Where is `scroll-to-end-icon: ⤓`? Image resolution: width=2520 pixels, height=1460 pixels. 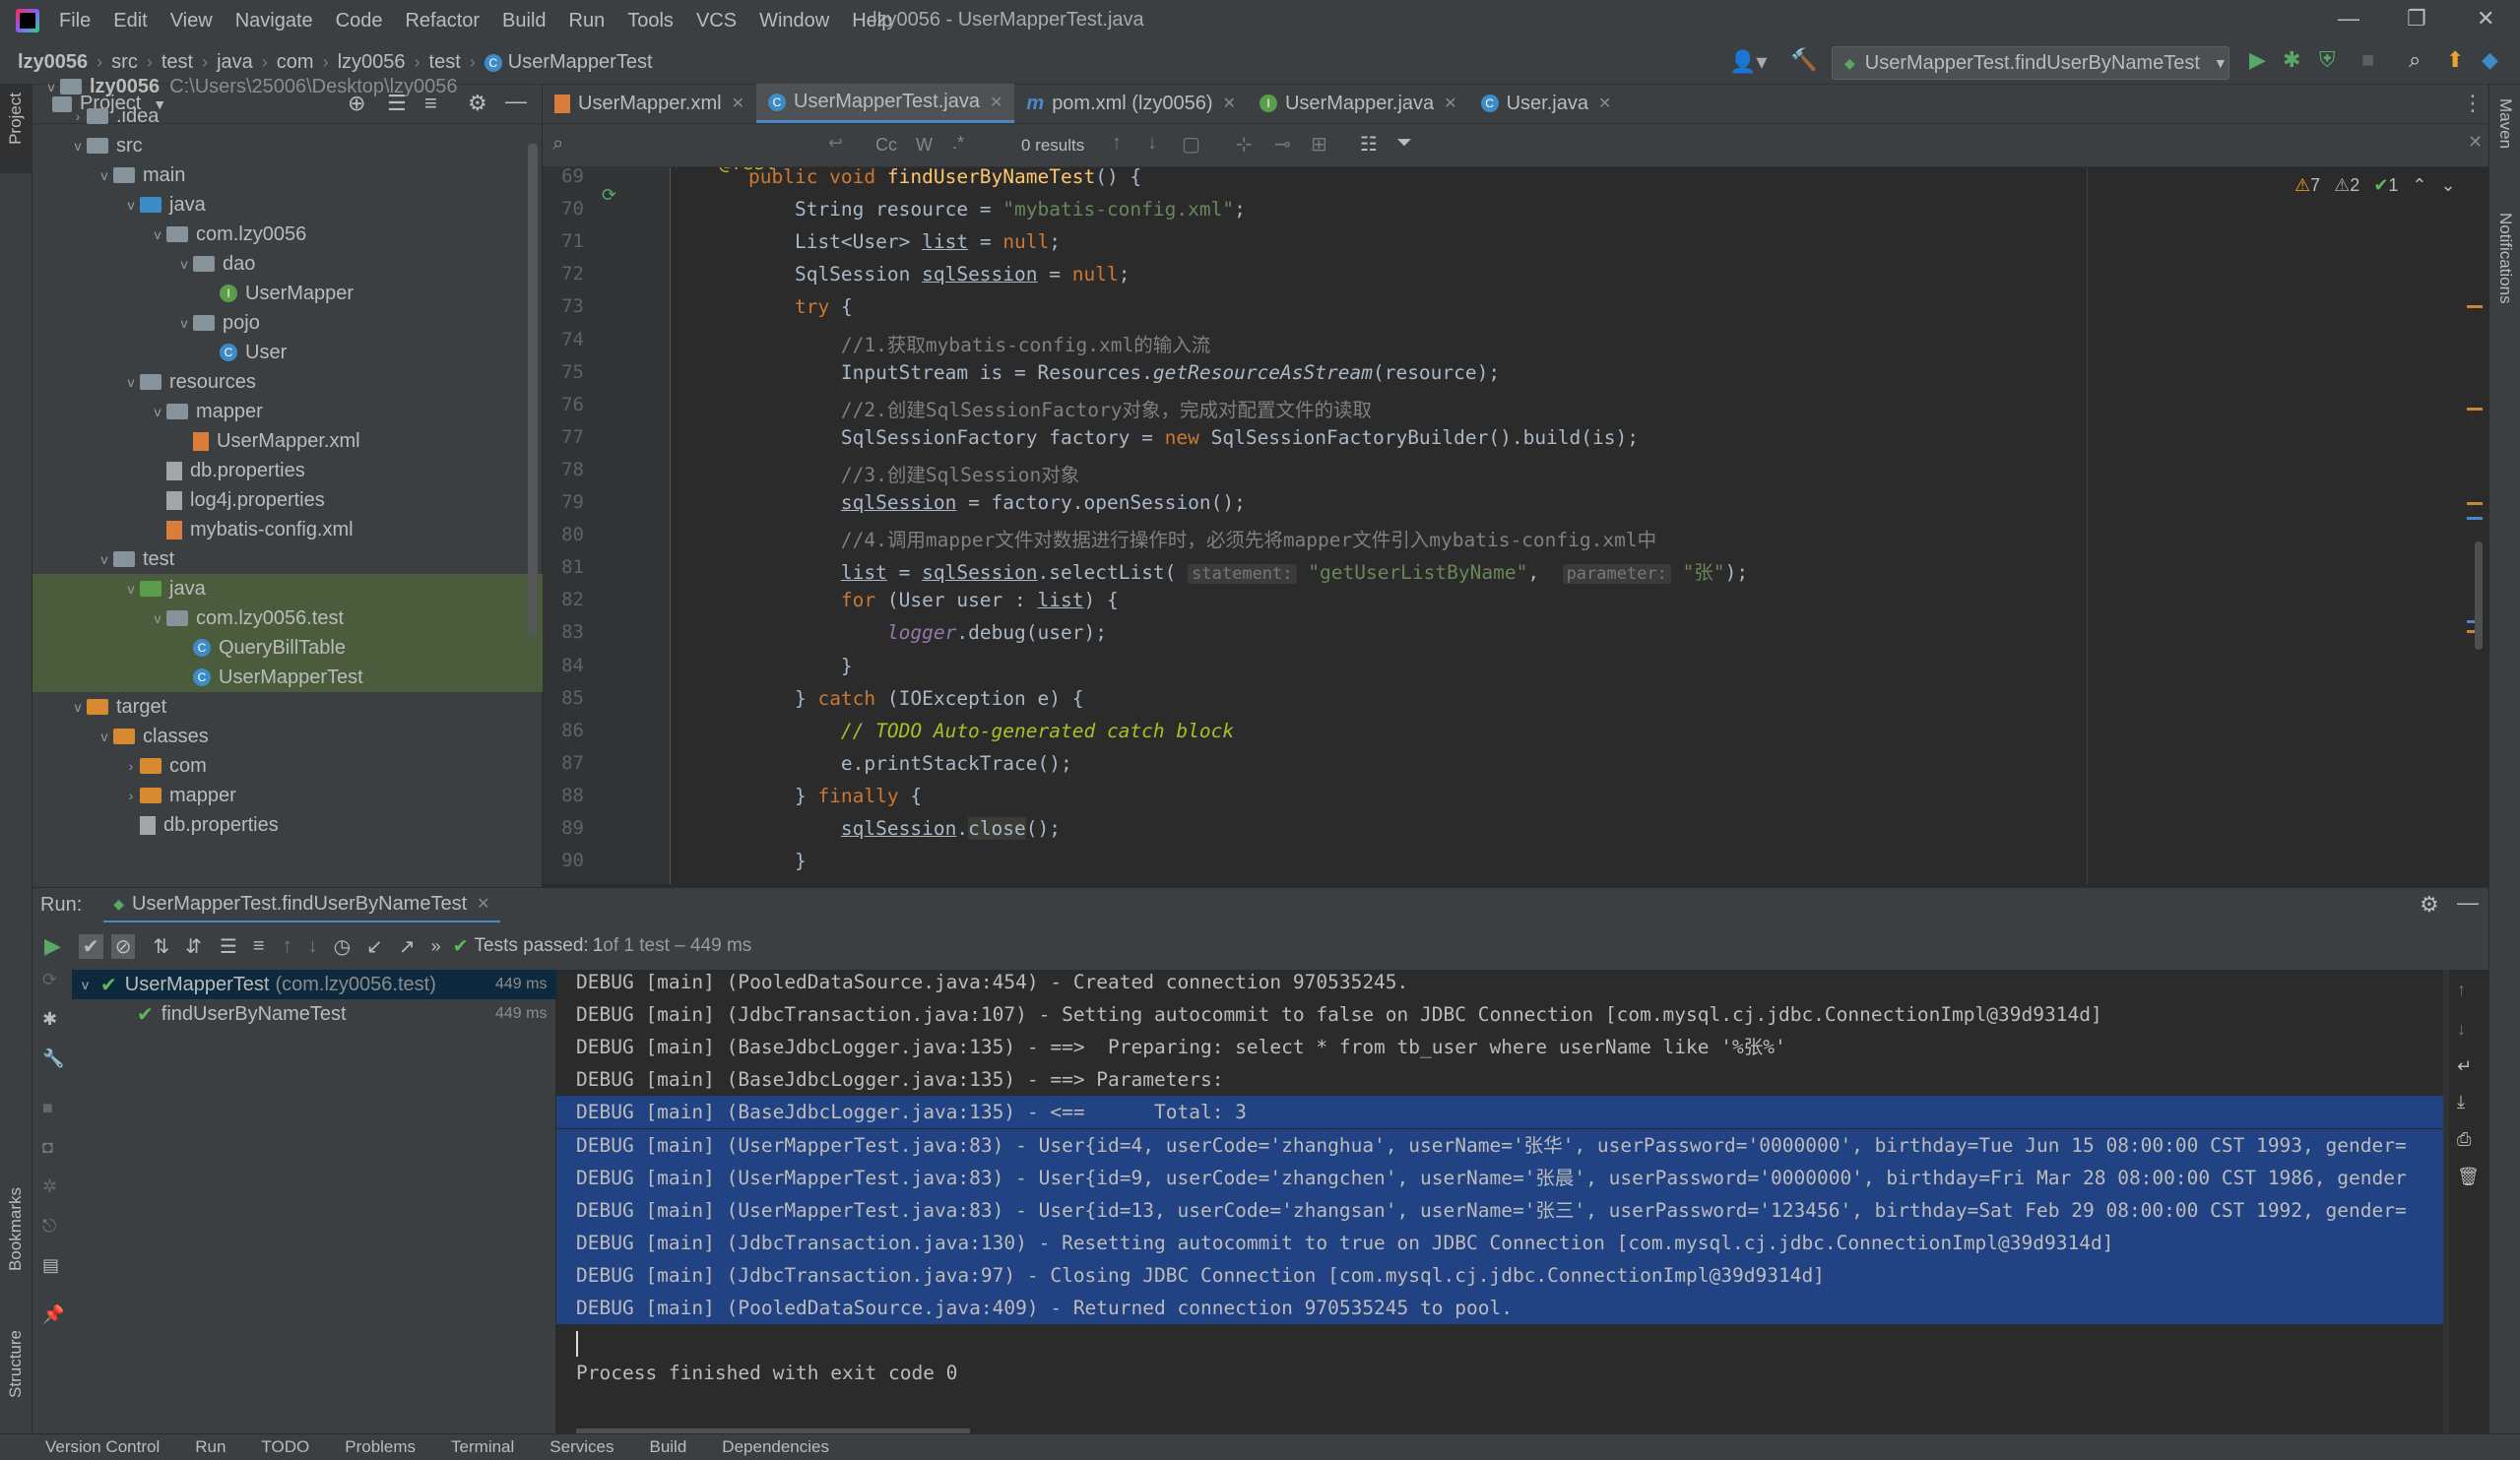
scroll-to-end-icon: ⤓ is located at coordinates (2461, 1102).